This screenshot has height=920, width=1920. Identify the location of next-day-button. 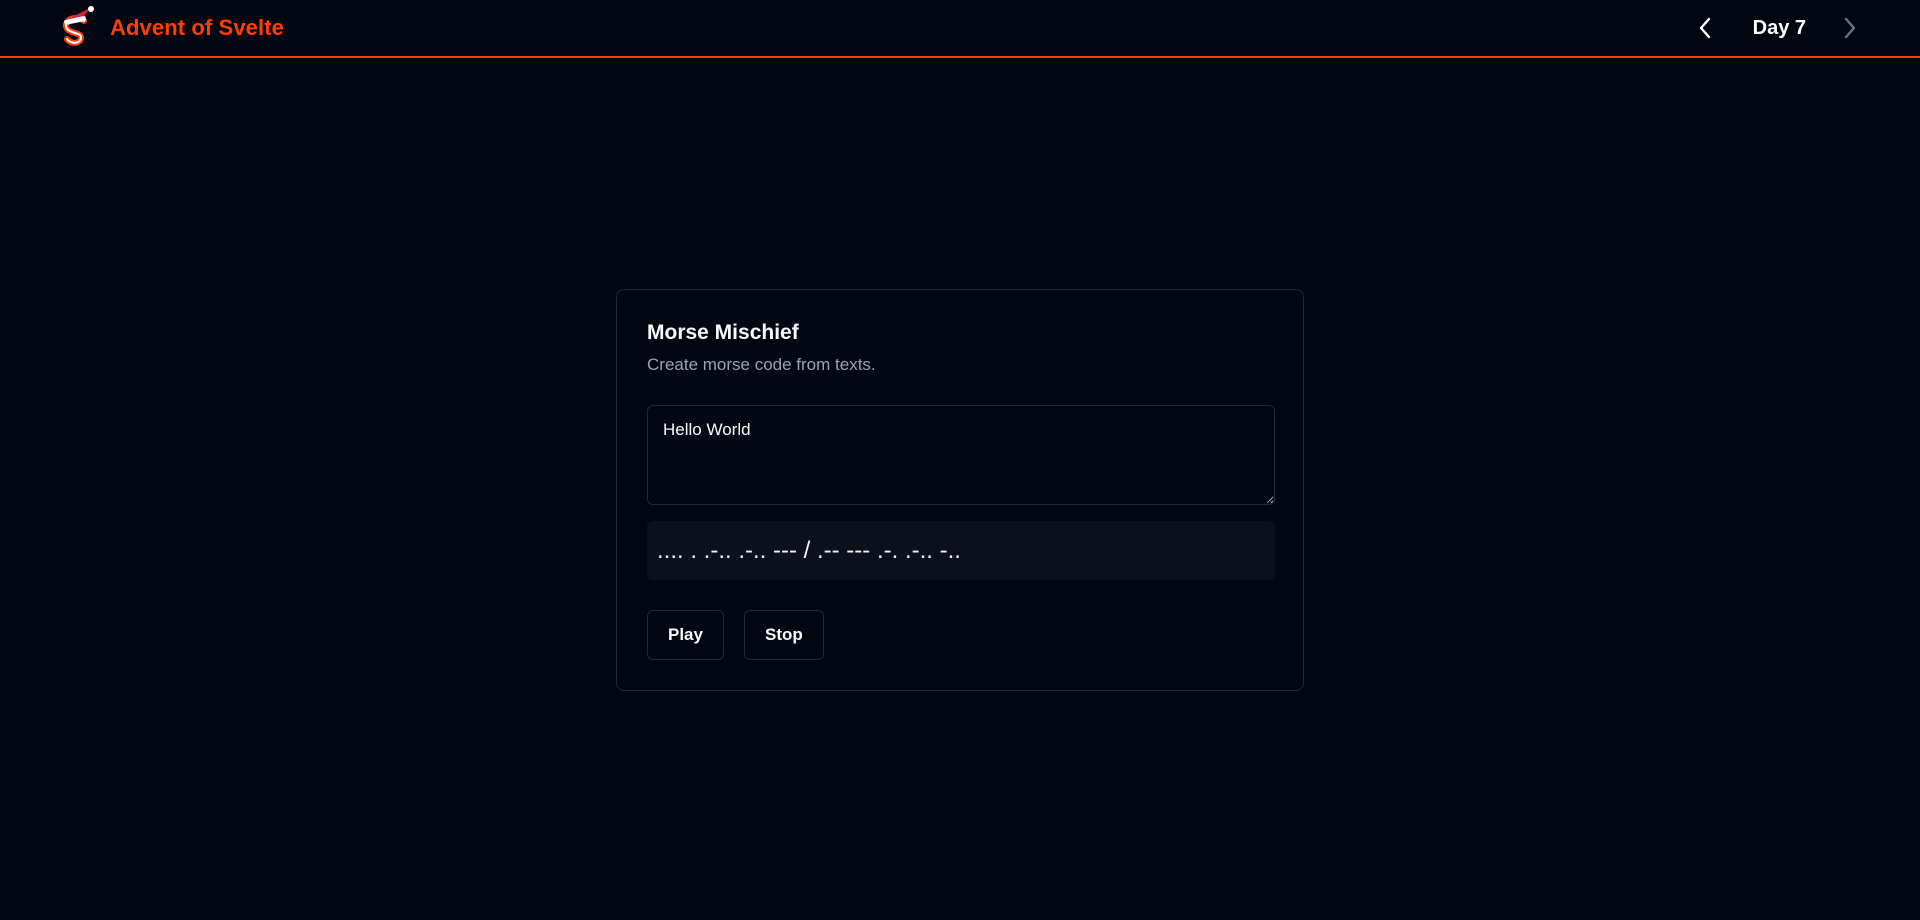
(1850, 28).